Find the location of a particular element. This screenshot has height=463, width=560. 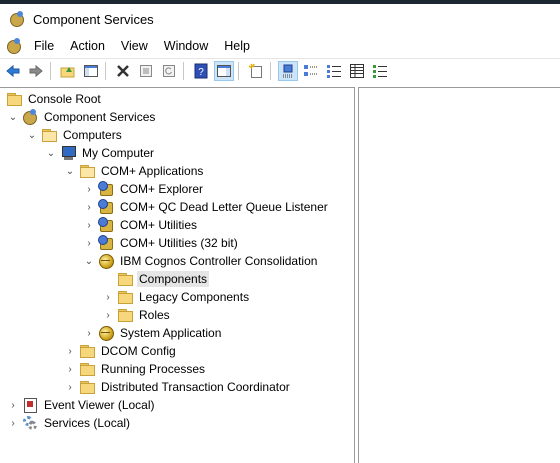

tree-node-com-utilities-32: › COM+ Utilities (32 bit) is located at coordinates (162, 243).